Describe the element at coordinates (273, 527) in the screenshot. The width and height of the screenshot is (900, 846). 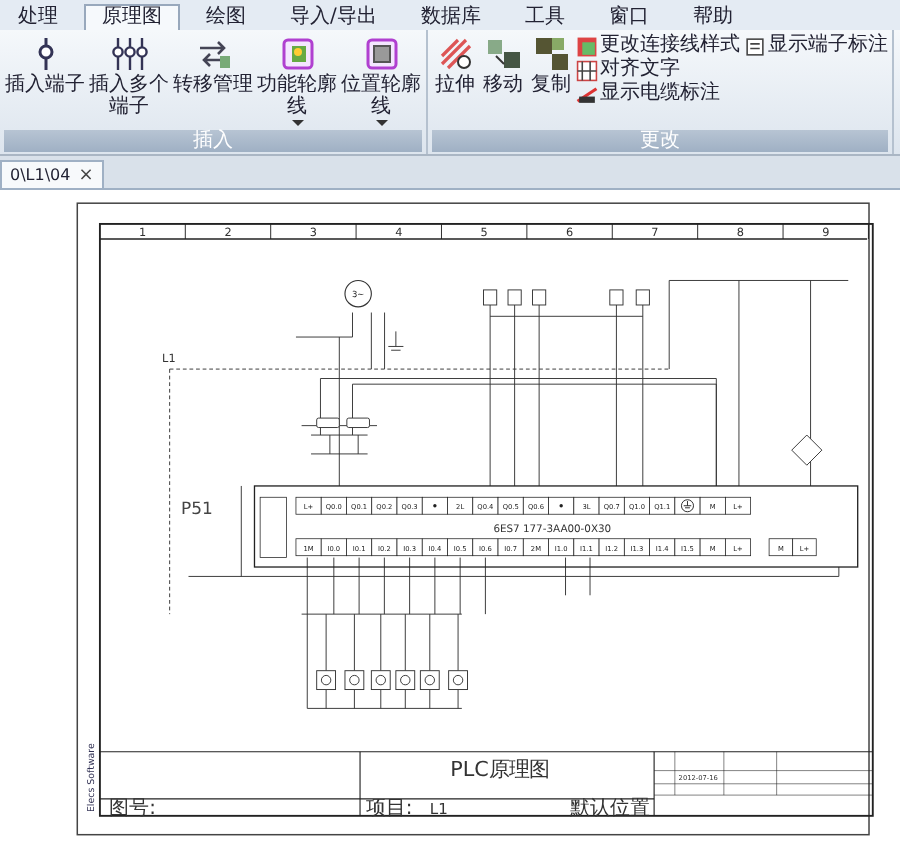
I see `power-supply-block` at that location.